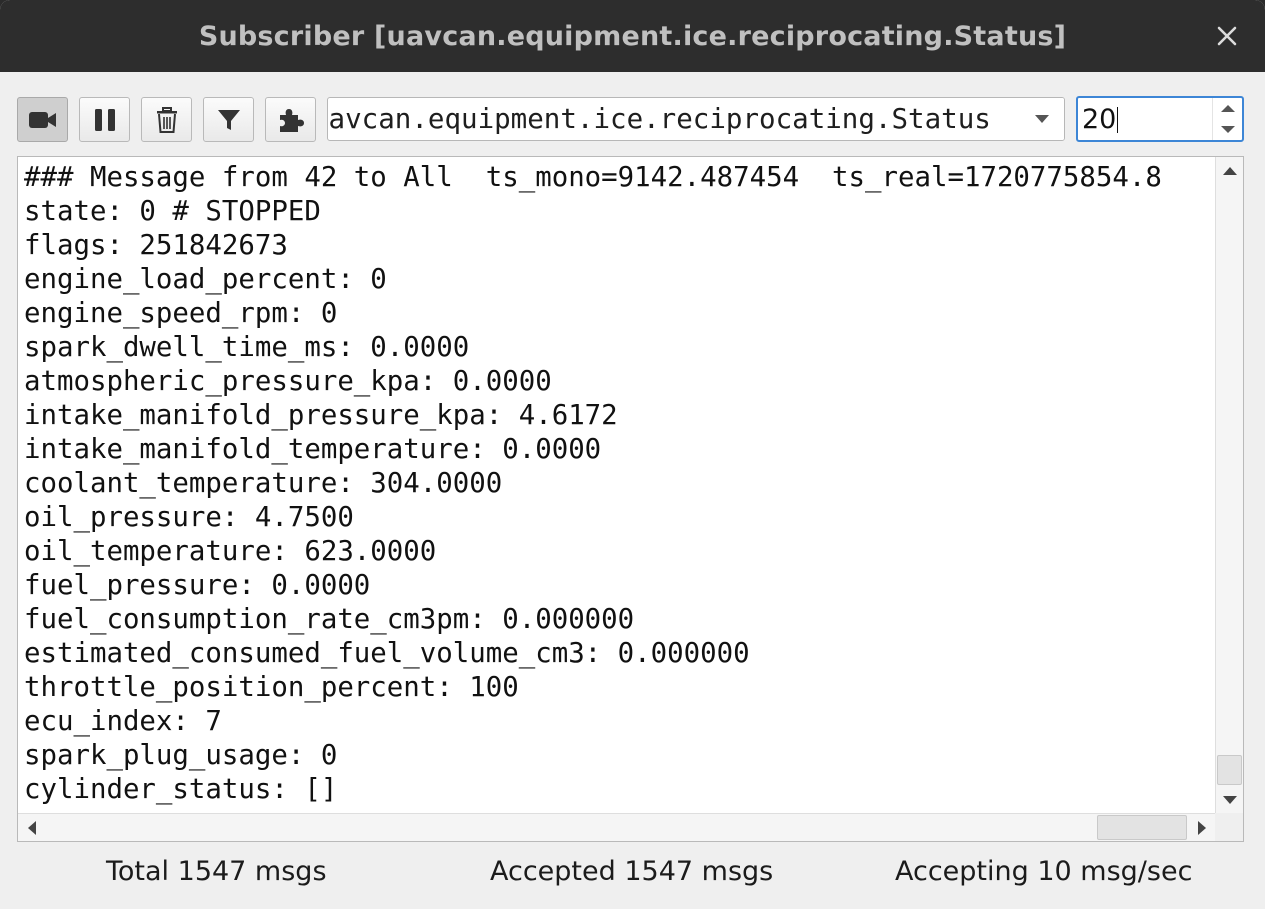 The image size is (1265, 909). What do you see at coordinates (329, 619) in the screenshot?
I see `message-field-line: fuel_consumption_rate_cm3pm: 0.000000` at bounding box center [329, 619].